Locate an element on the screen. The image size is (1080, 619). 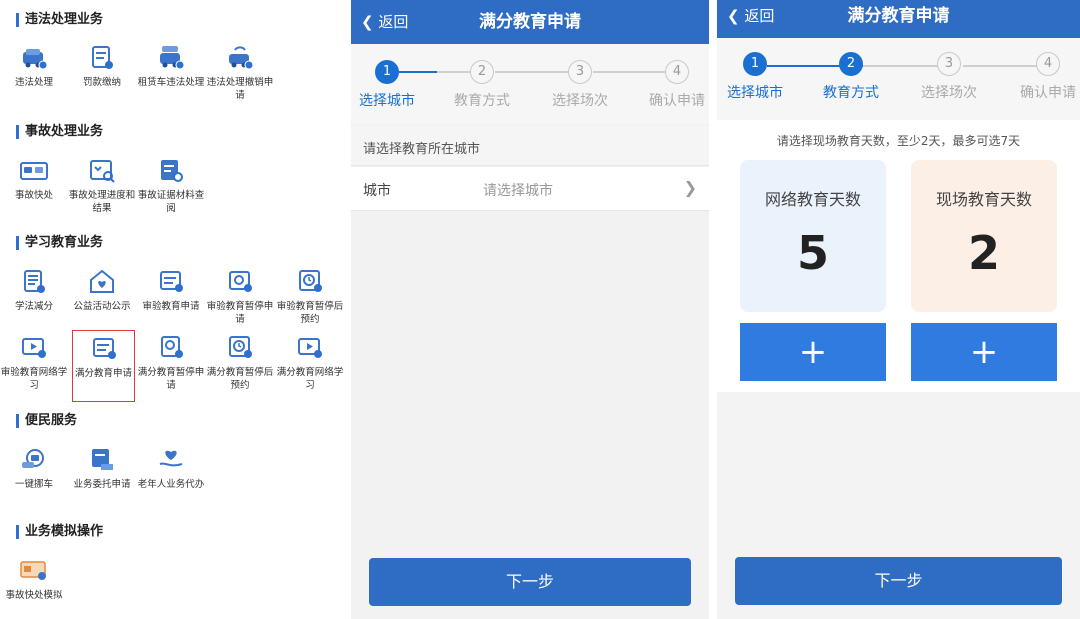
document-icon is located at coordinates (171, 282).